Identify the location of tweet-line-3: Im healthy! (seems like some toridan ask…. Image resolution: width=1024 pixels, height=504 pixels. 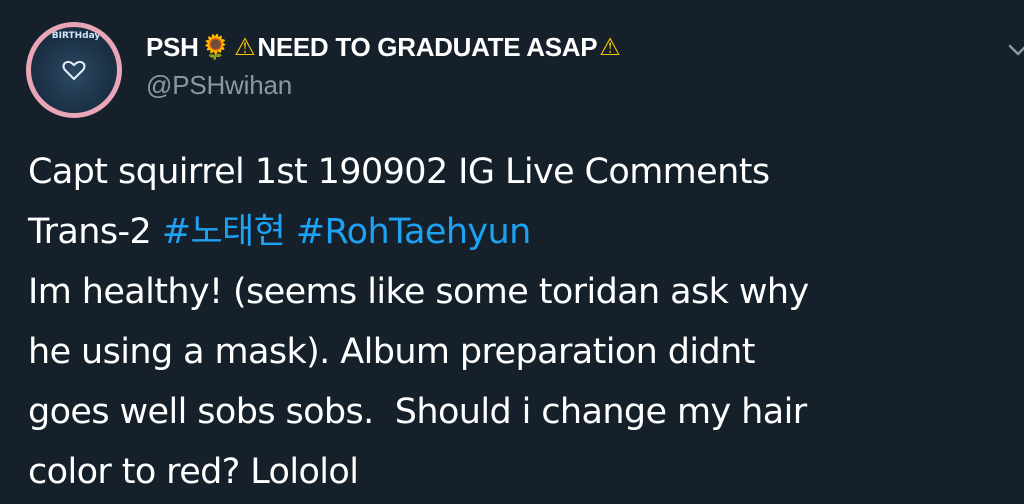
(418, 292).